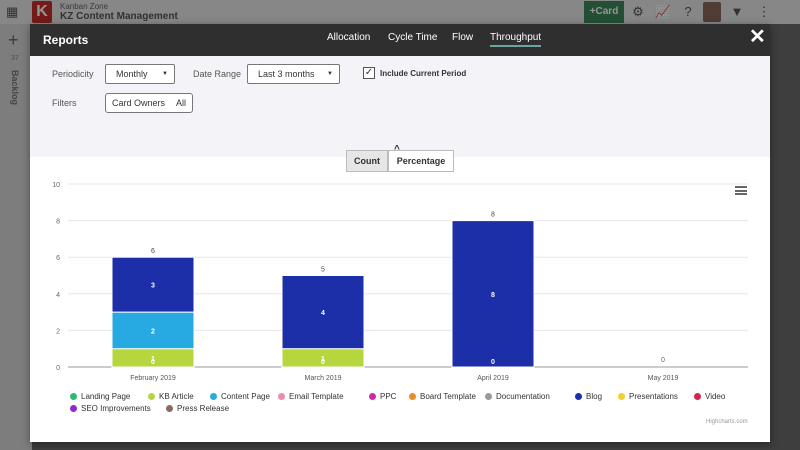 This screenshot has width=800, height=450. I want to click on x-tick-label: March 2019, so click(323, 378).